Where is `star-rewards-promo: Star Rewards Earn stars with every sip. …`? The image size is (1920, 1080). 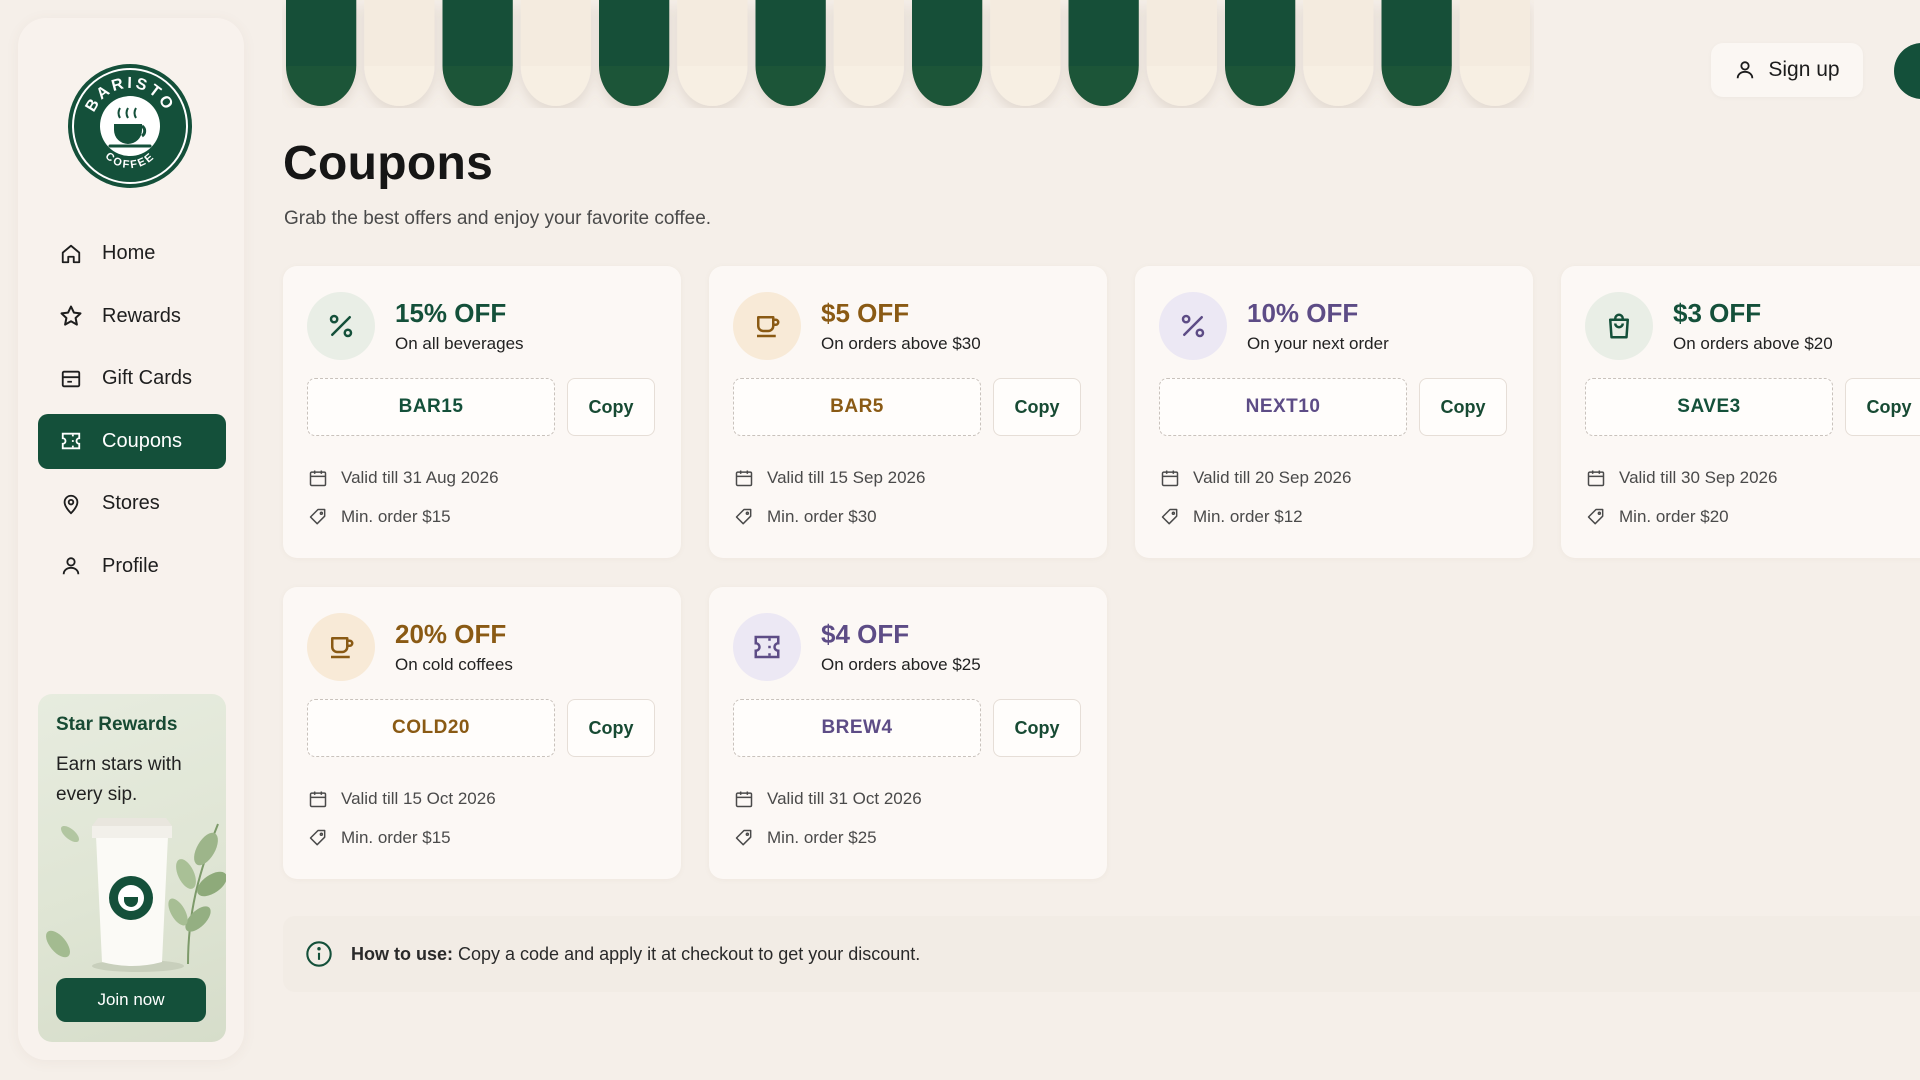 star-rewards-promo: Star Rewards Earn stars with every sip. … is located at coordinates (132, 868).